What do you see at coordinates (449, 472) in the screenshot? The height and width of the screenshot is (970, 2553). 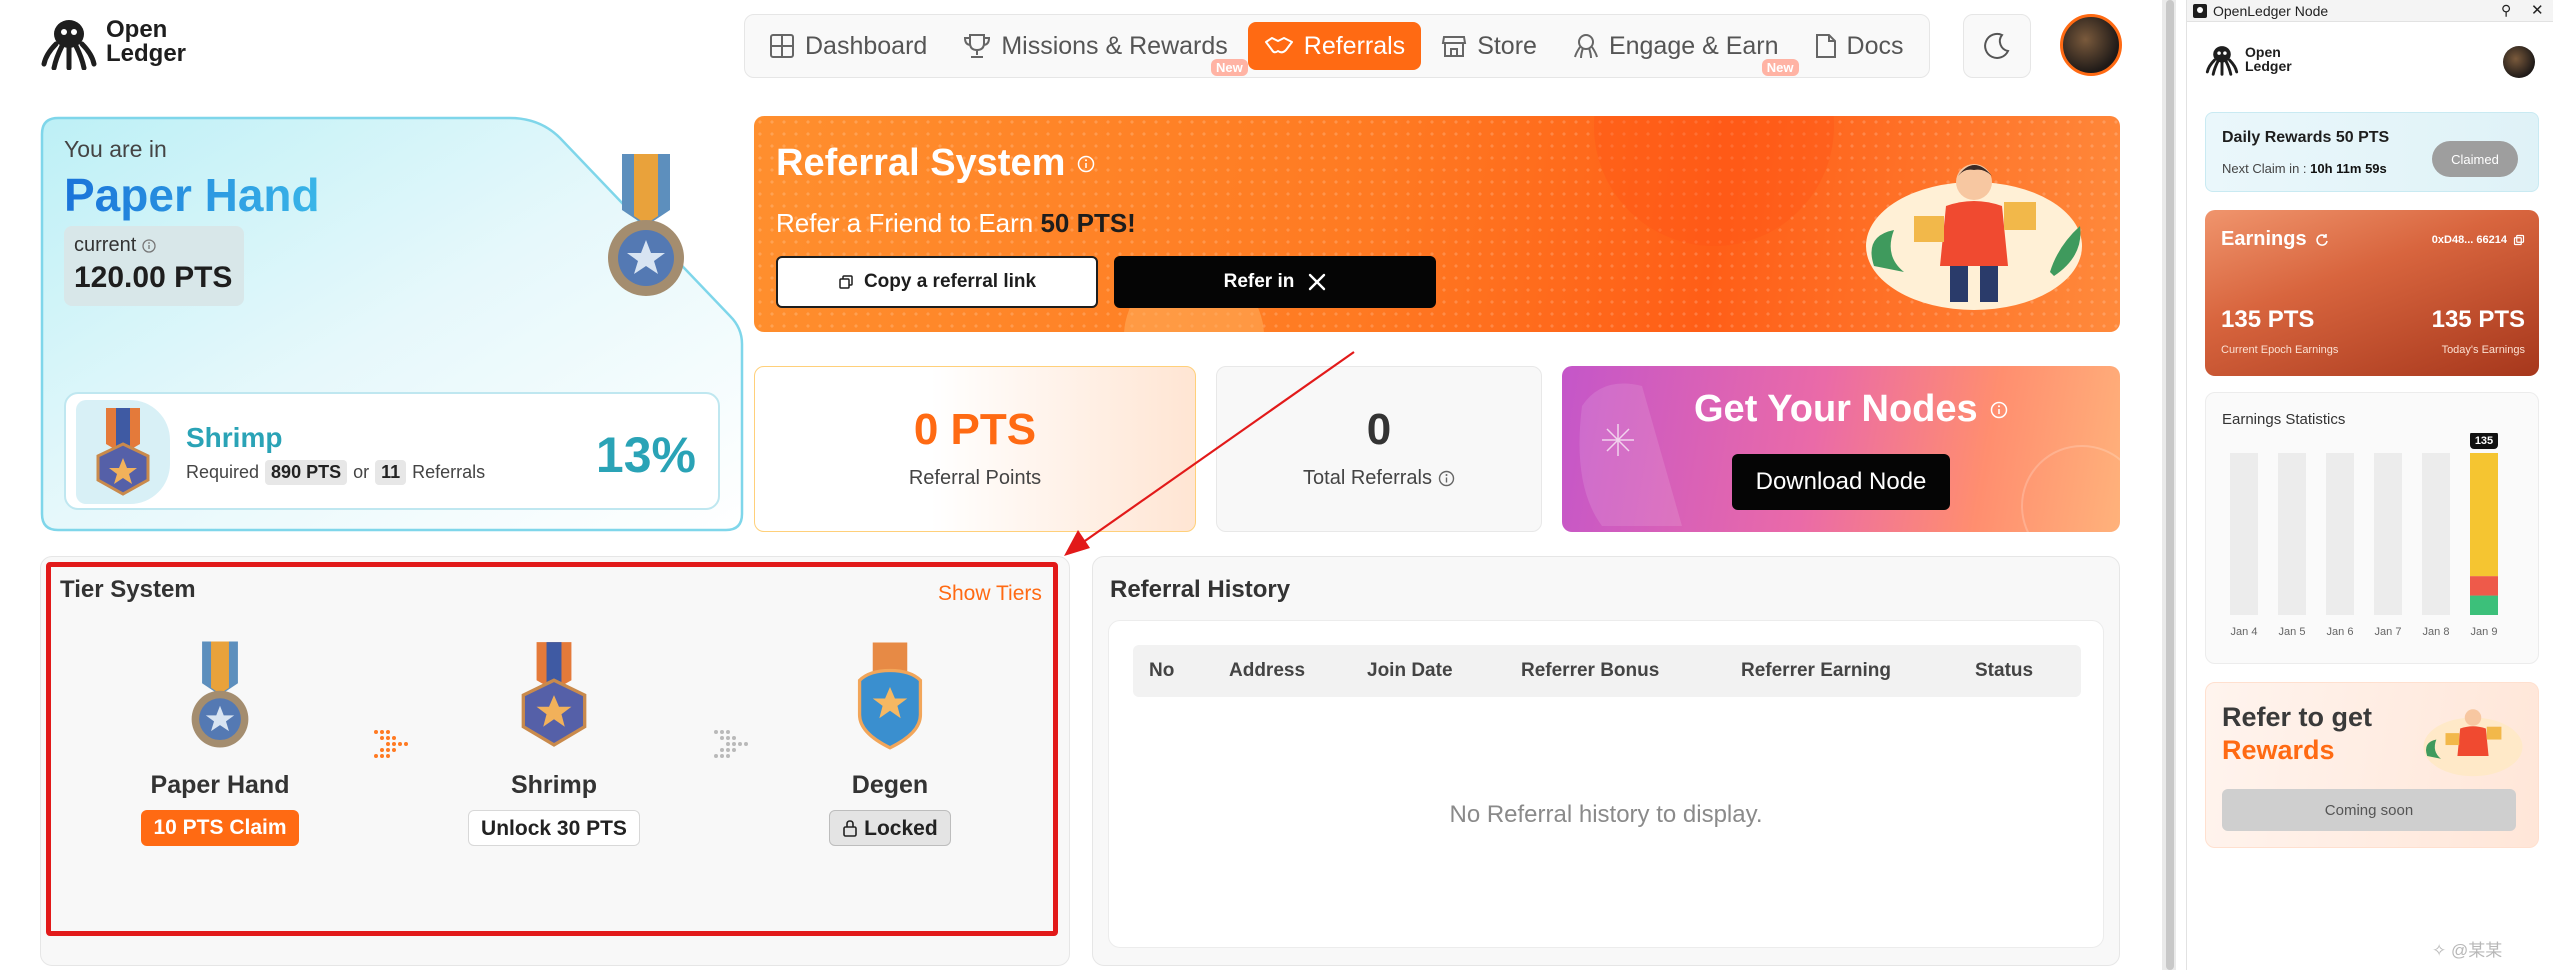 I see `referrals-label: Referrals` at bounding box center [449, 472].